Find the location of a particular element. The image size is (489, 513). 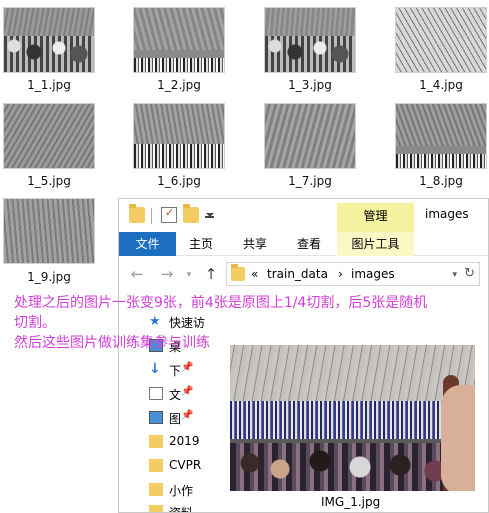

new-folder-icon is located at coordinates (191, 213).